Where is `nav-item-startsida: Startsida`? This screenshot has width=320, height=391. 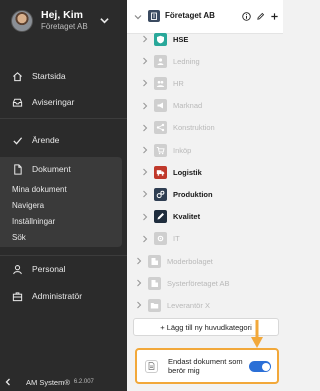
nav-item-startsida: Startsida is located at coordinates (63, 76).